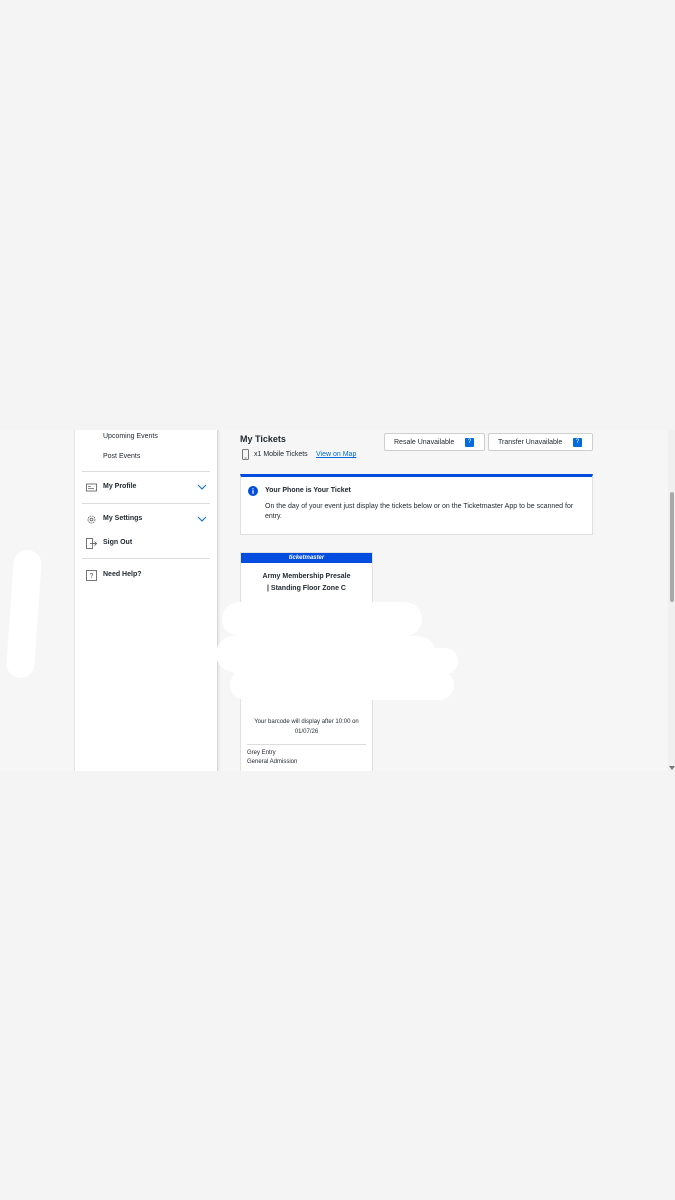 The image size is (675, 1200). What do you see at coordinates (91, 519) in the screenshot?
I see `gear-icon` at bounding box center [91, 519].